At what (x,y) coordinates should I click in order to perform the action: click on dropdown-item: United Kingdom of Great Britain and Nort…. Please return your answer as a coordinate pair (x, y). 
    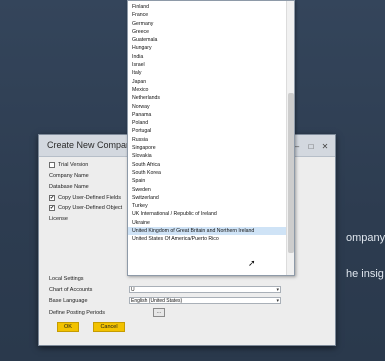
    Looking at the image, I should click on (207, 231).